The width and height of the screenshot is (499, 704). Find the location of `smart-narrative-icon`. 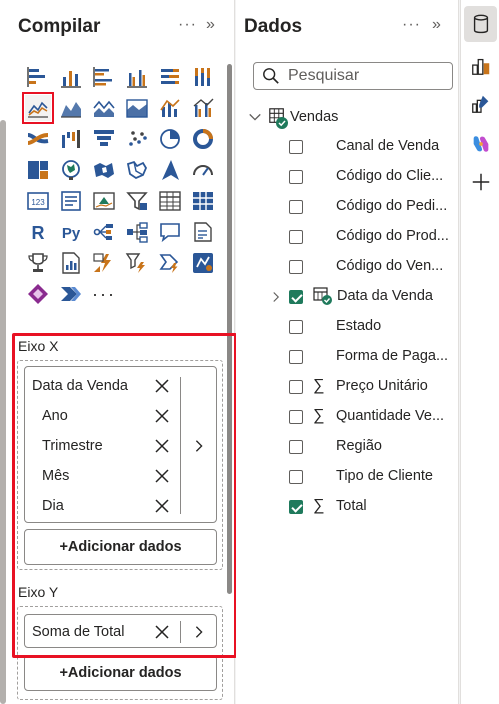

smart-narrative-icon is located at coordinates (203, 232).